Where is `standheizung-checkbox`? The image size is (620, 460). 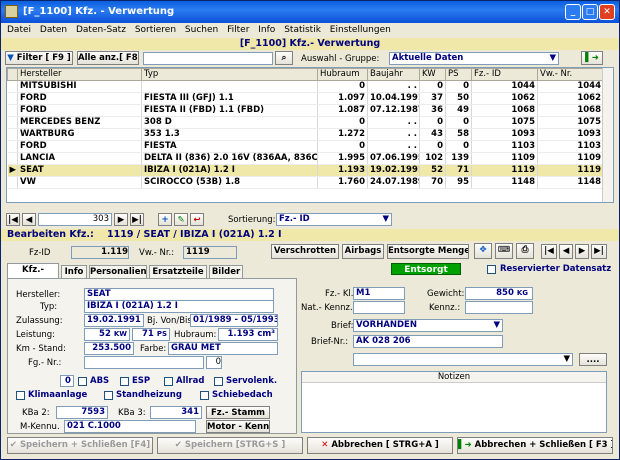
standheizung-checkbox is located at coordinates (108, 395).